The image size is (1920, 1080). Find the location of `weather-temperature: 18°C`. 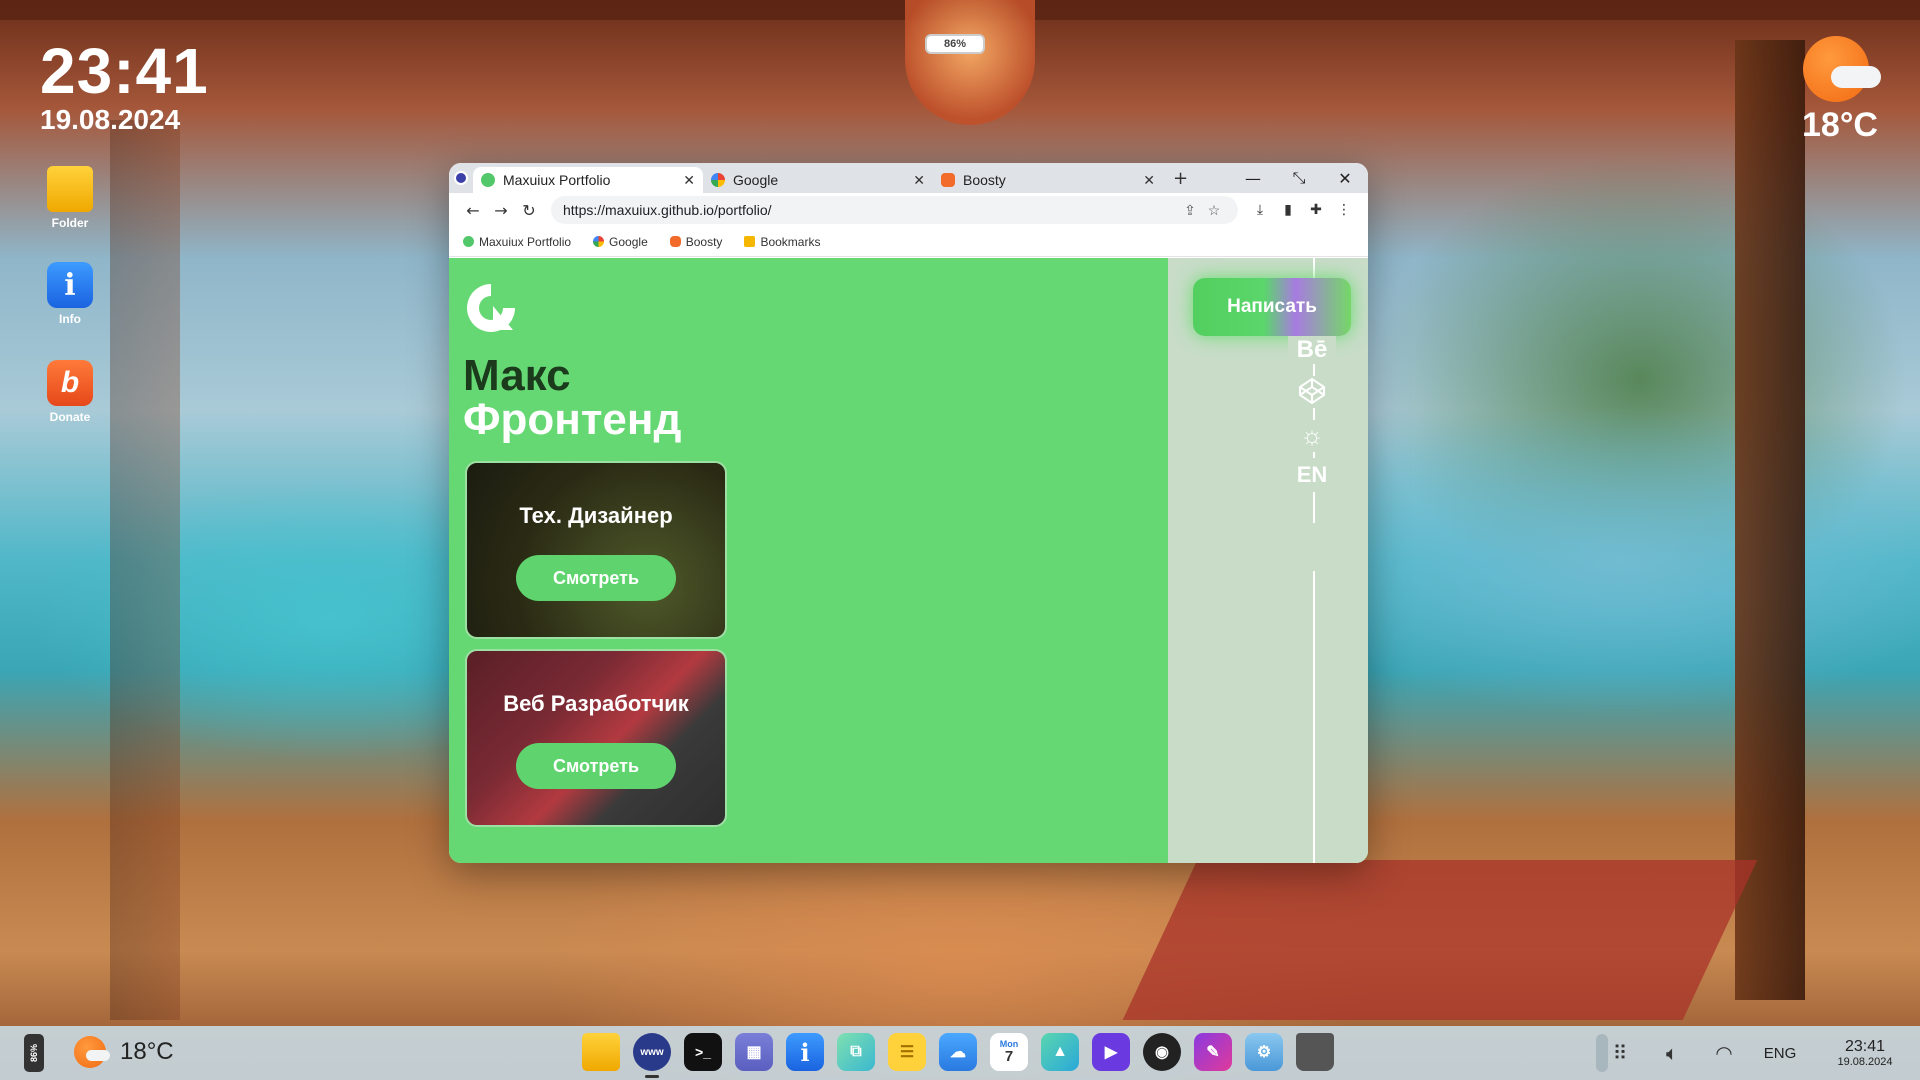

weather-temperature: 18°C is located at coordinates (1840, 125).